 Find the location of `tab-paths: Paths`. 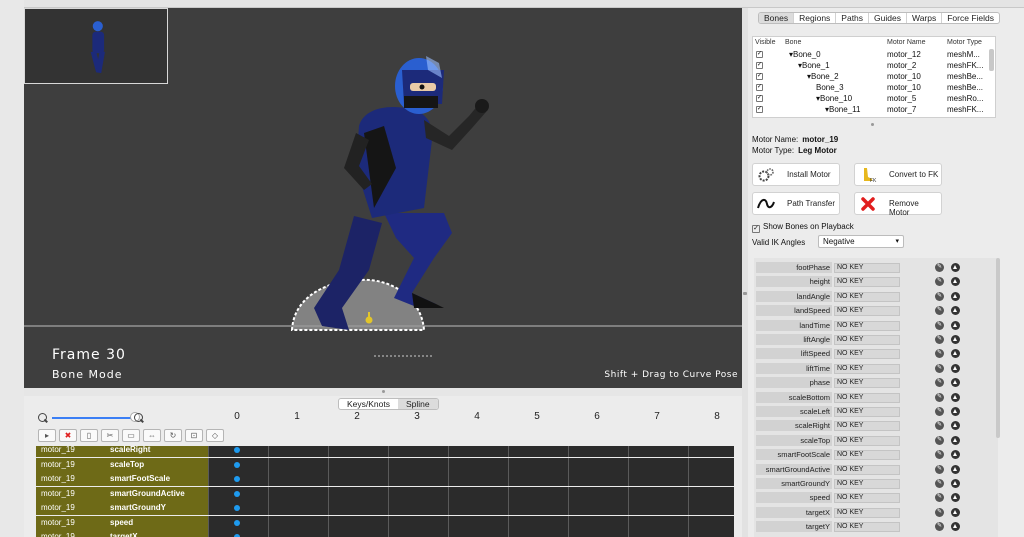

tab-paths: Paths is located at coordinates (853, 18).